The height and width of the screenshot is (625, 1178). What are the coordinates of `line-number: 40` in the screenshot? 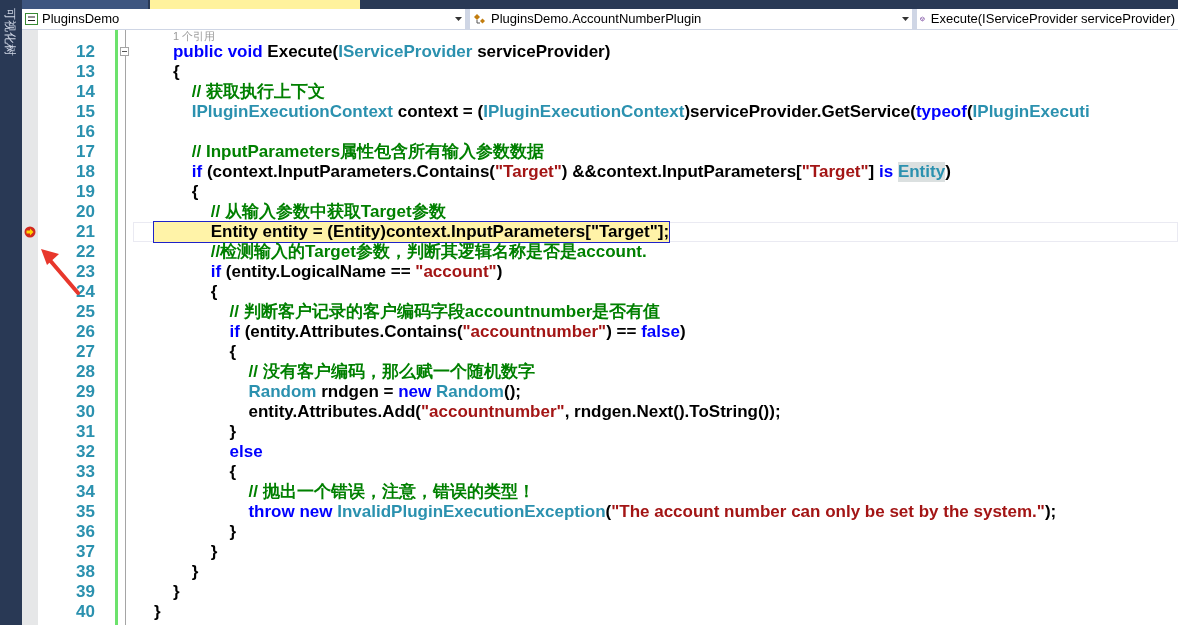 It's located at (85, 612).